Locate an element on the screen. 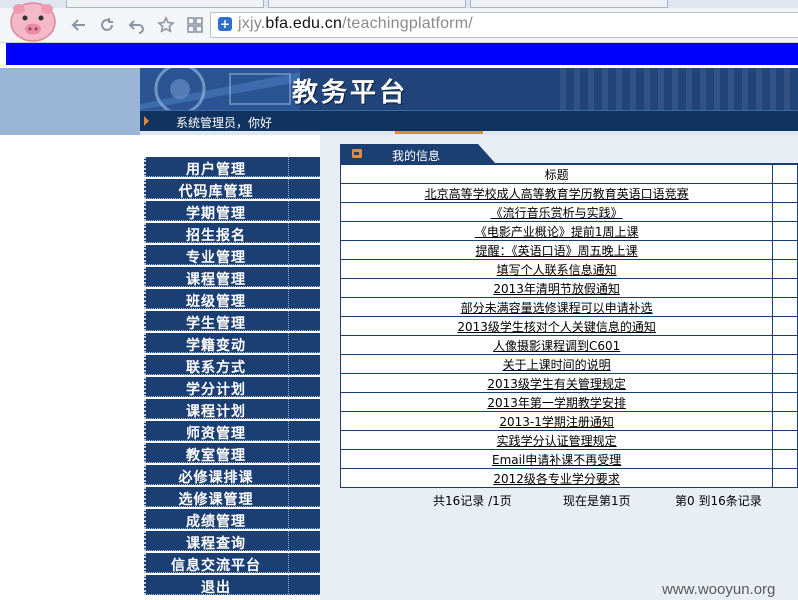  sidebar-item: 招生报名 is located at coordinates (232, 233).